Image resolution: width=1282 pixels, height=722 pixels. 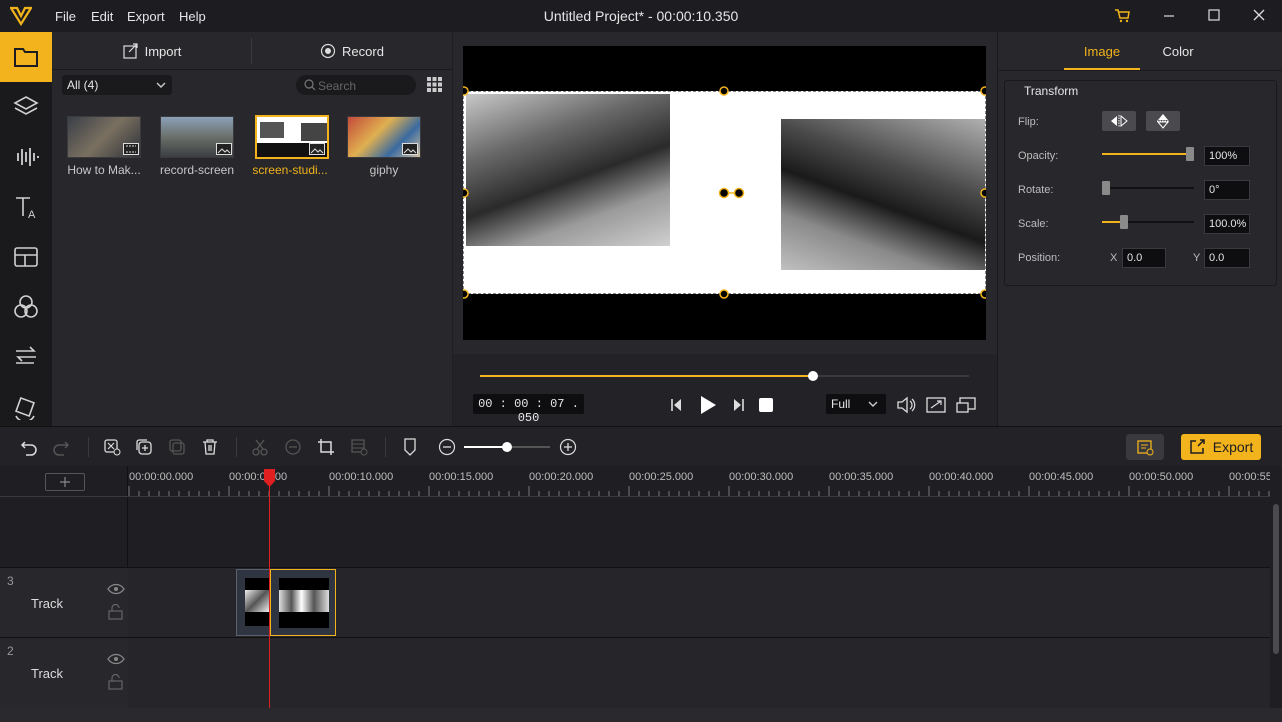 What do you see at coordinates (677, 405) in the screenshot?
I see `previous-frame-icon` at bounding box center [677, 405].